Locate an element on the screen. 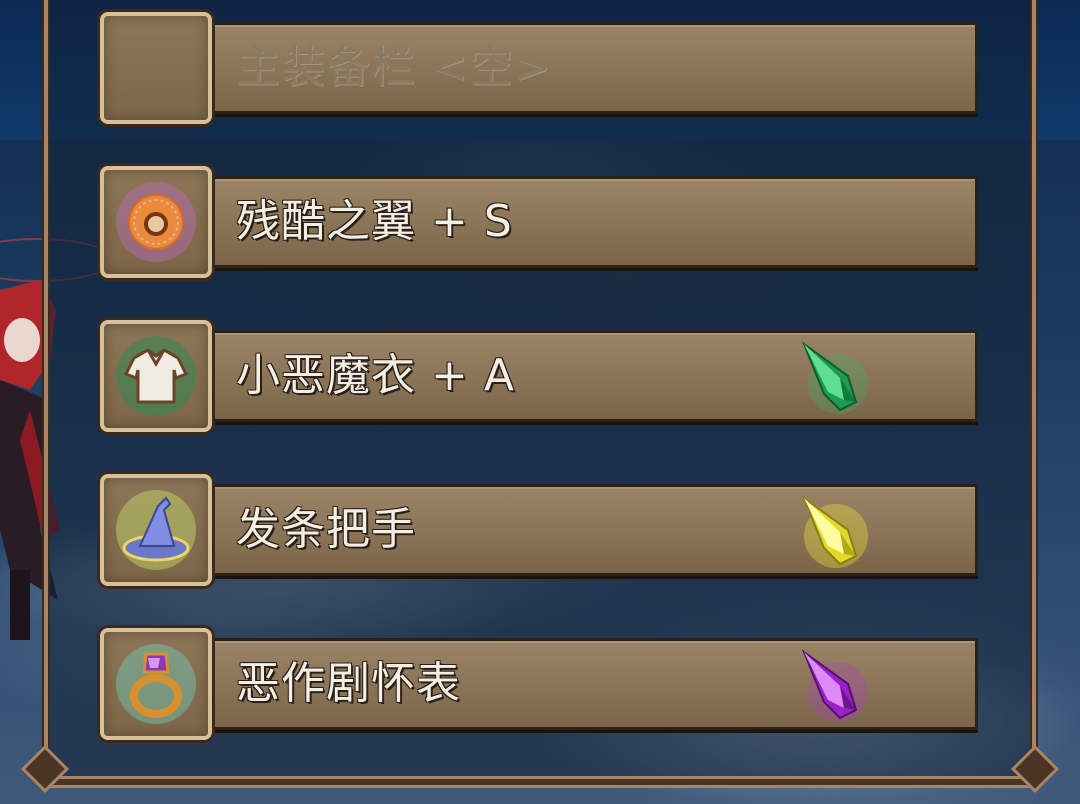  donut-icon is located at coordinates (156, 222).